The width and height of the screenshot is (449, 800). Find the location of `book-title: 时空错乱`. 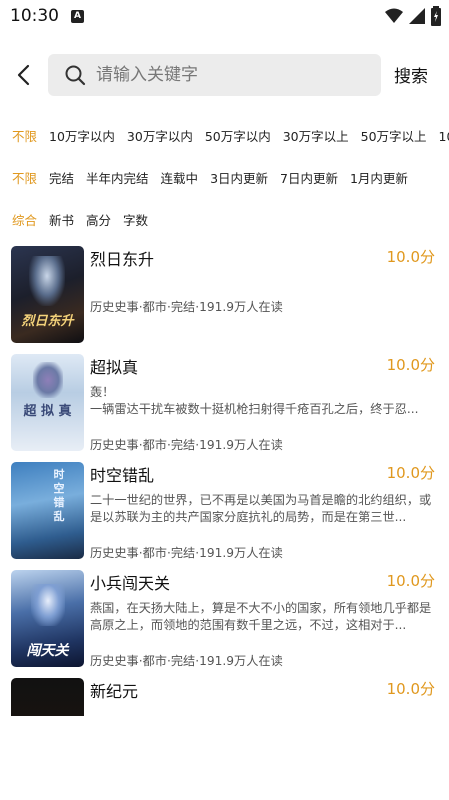

book-title: 时空错乱 is located at coordinates (122, 475).